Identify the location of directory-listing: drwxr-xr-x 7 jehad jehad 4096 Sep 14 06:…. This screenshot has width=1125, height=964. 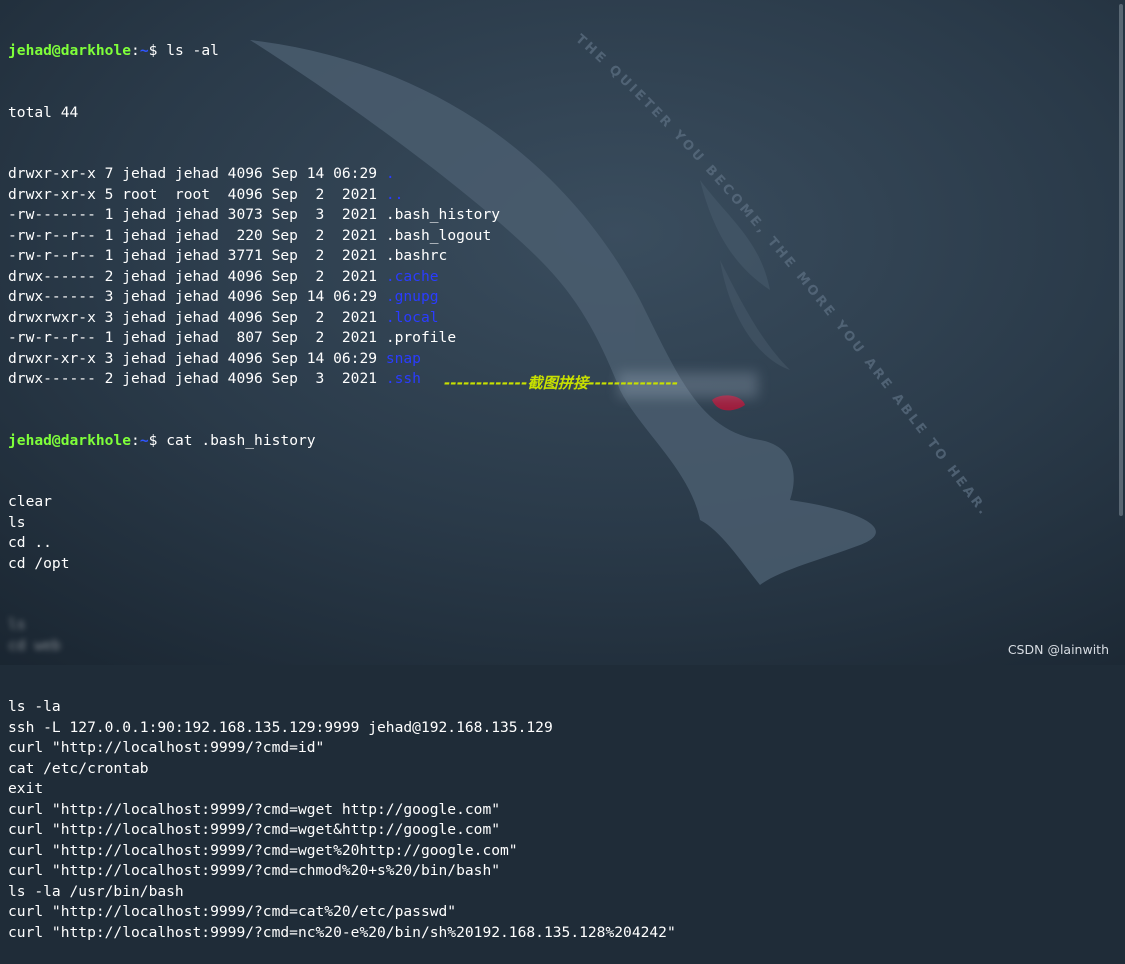
(342, 277).